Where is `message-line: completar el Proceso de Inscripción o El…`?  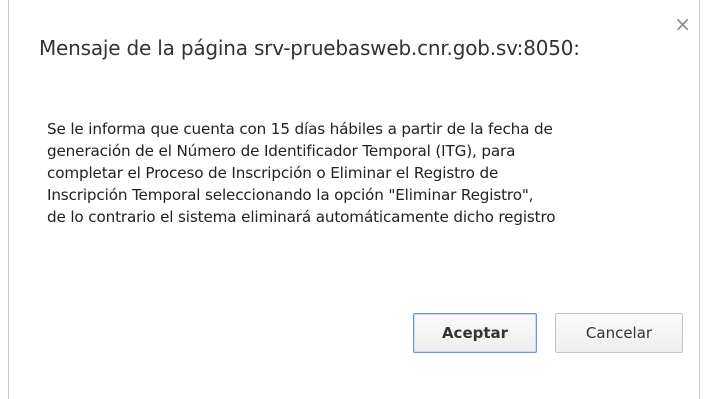 message-line: completar el Proceso de Inscripción o El… is located at coordinates (273, 173).